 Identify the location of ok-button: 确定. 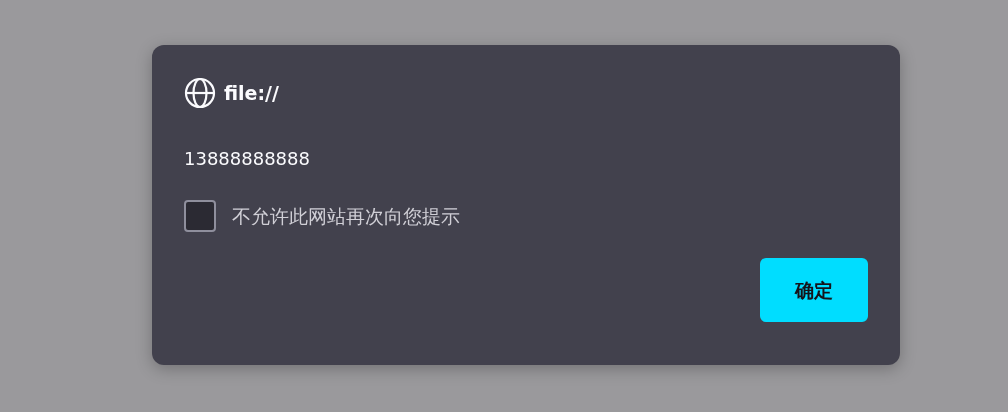
(814, 290).